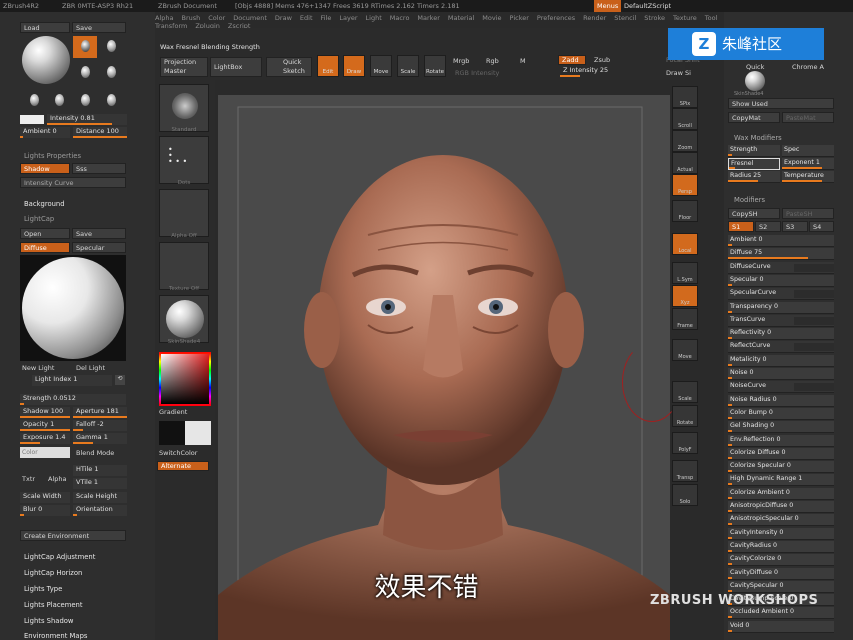 The image size is (853, 640). What do you see at coordinates (781, 440) in the screenshot?
I see `modifier-slider: Env.Reflection 0` at bounding box center [781, 440].